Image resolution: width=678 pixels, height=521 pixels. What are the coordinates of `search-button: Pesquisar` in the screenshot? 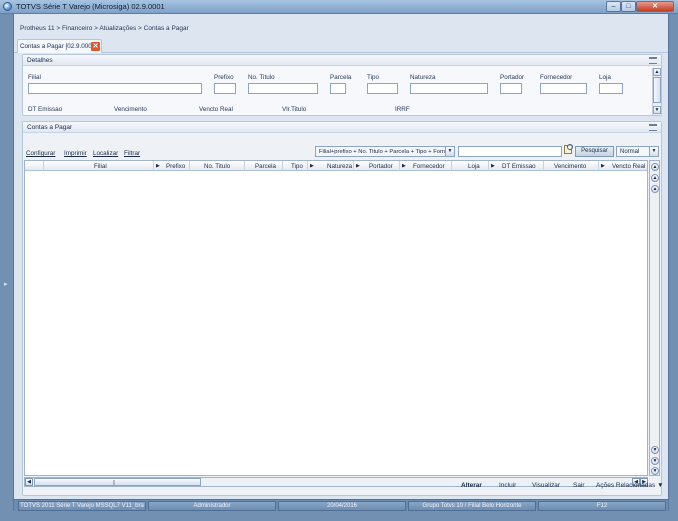 It's located at (594, 151).